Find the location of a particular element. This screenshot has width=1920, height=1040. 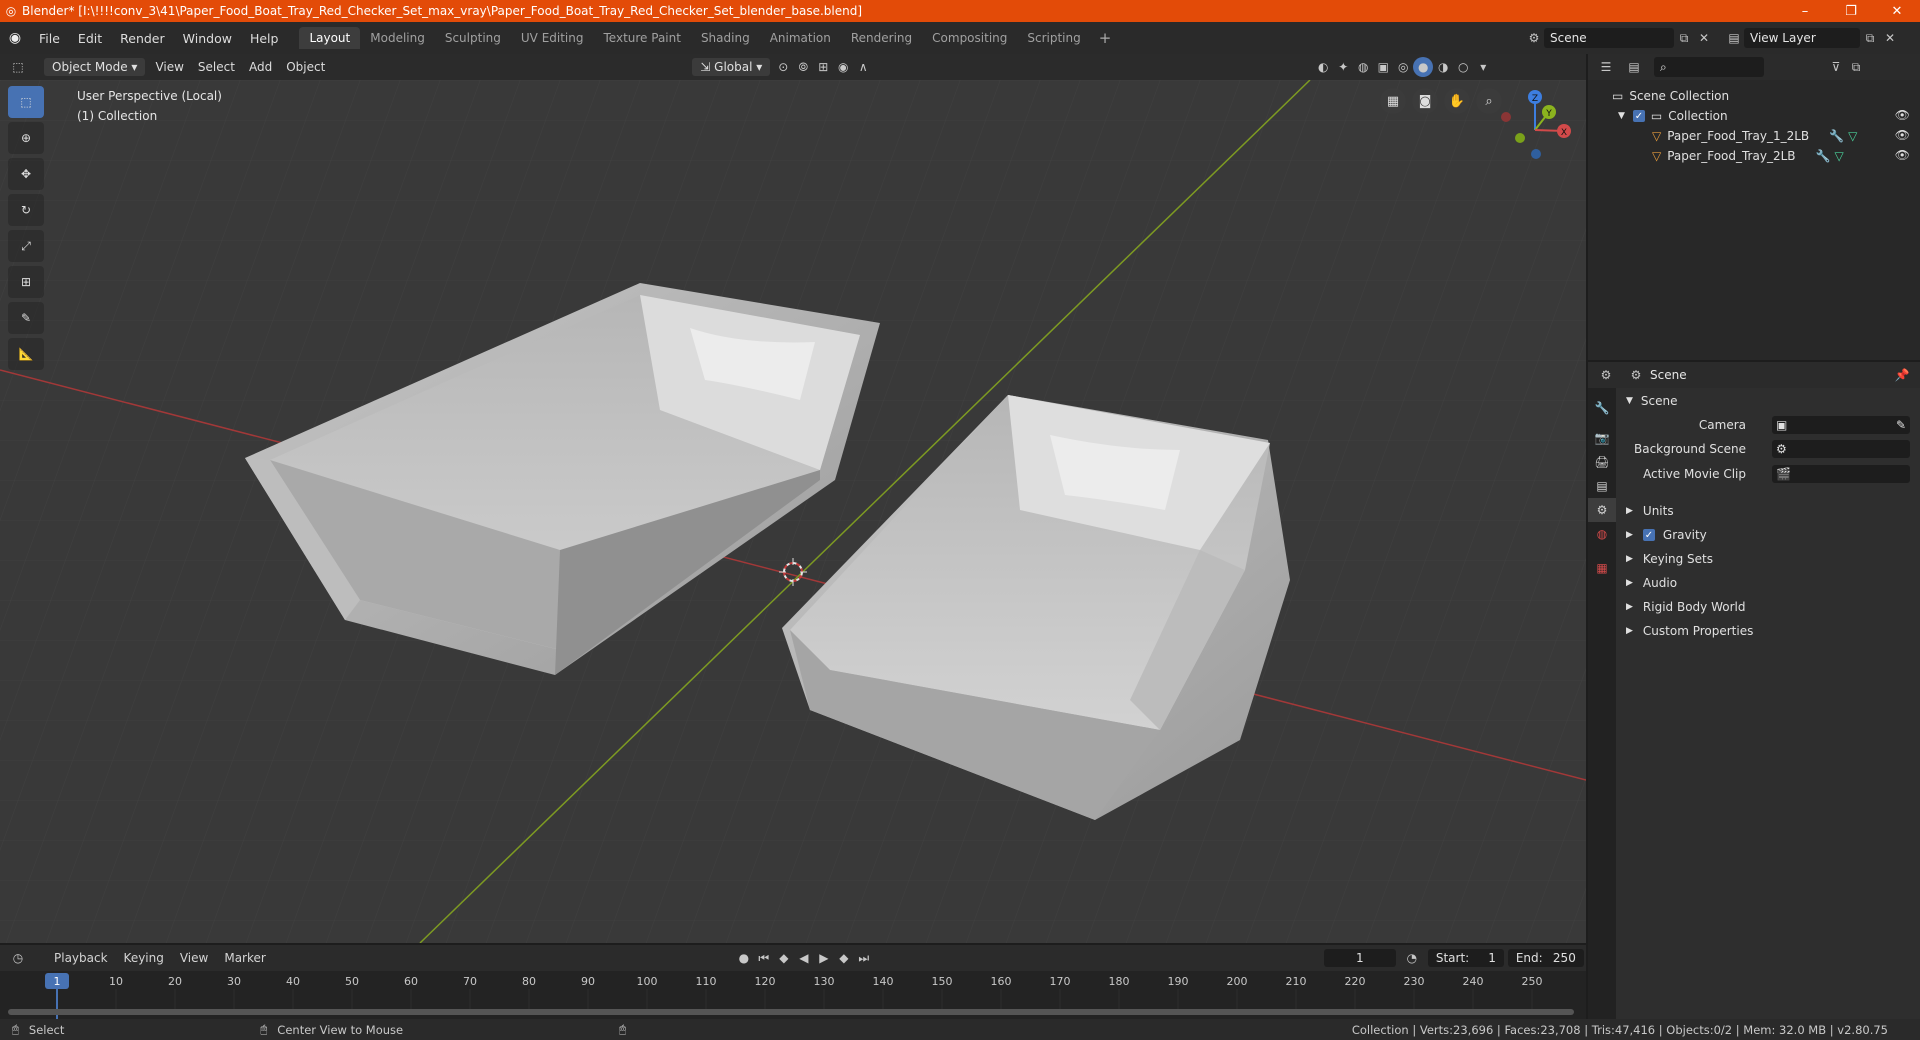

mode-dropdown: Object Mode ▾ is located at coordinates (95, 67).